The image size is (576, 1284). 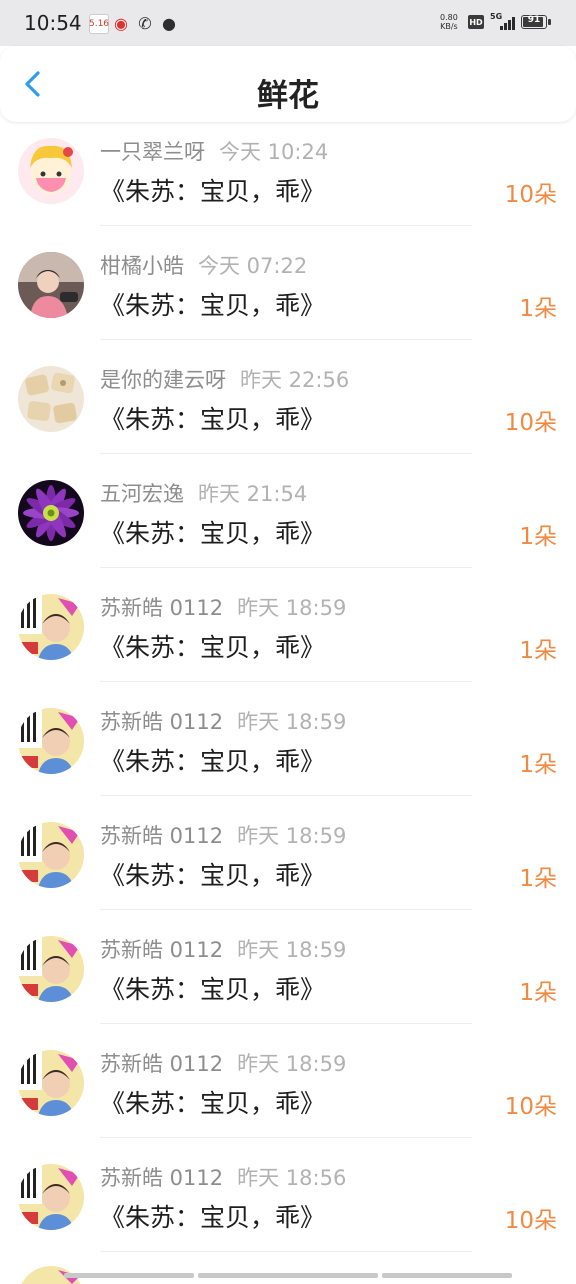 I want to click on sender-name: 柑橘小皓, so click(x=142, y=266).